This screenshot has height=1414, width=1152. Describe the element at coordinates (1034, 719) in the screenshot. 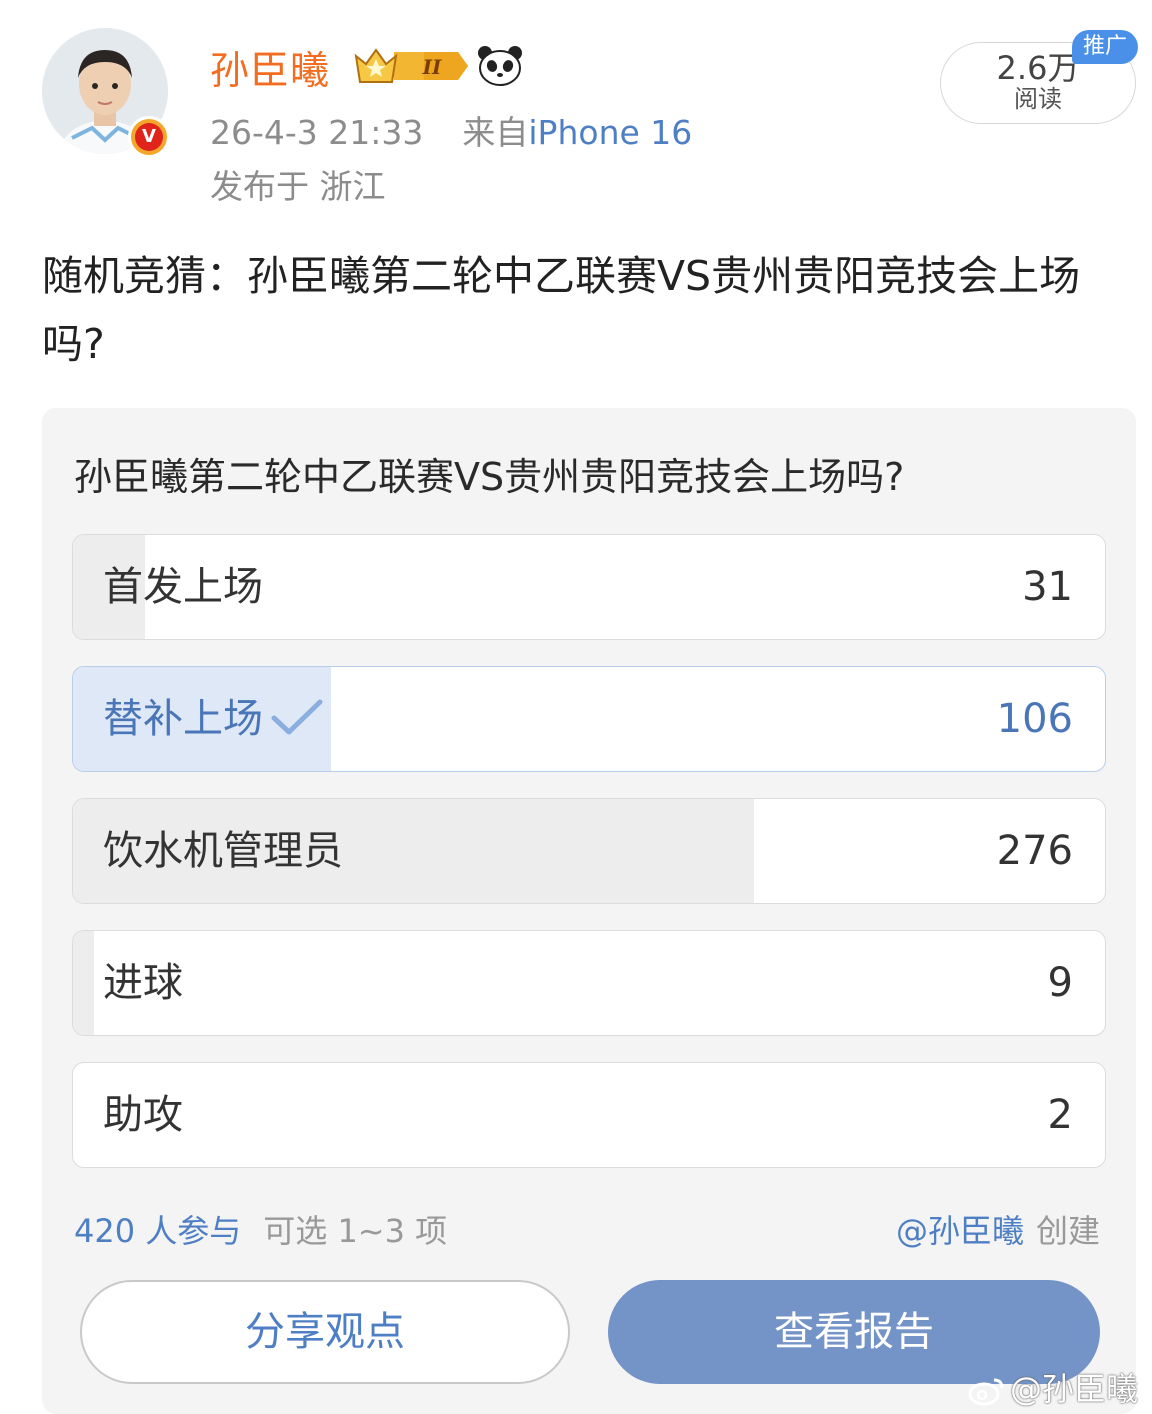

I see `poll-option-count: 106` at that location.